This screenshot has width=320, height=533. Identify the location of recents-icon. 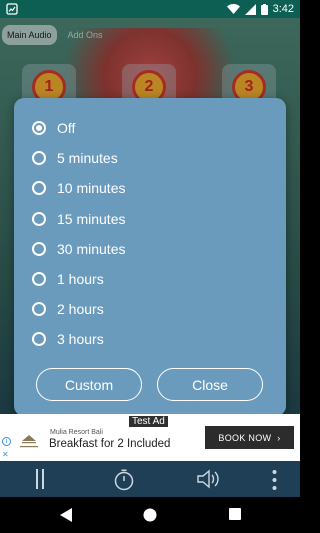
(235, 514).